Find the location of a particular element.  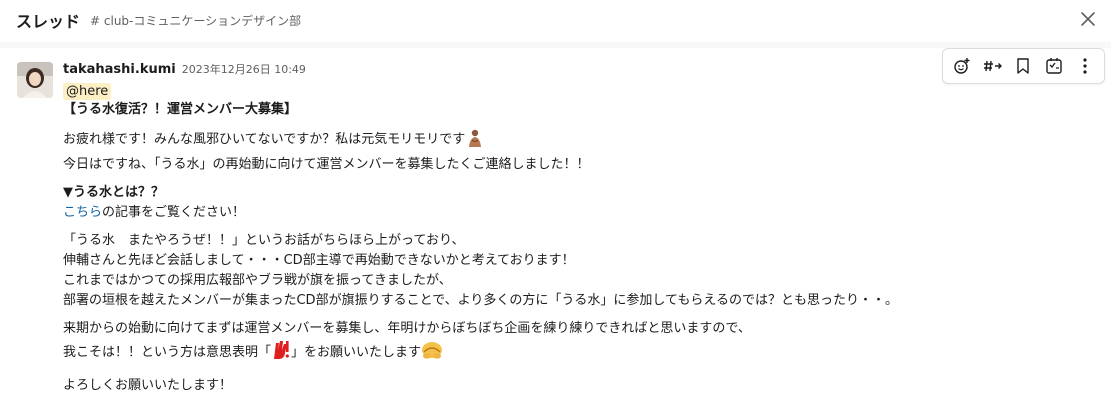

section-title: ▼うる水とは？？ is located at coordinates (113, 192).